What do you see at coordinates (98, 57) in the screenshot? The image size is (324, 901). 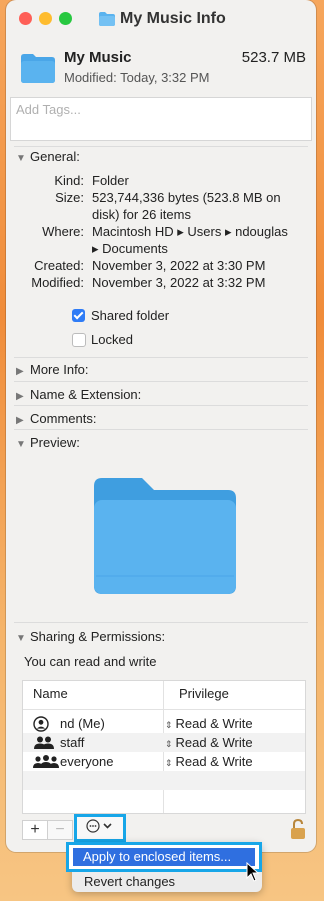 I see `item-name: My Music` at bounding box center [98, 57].